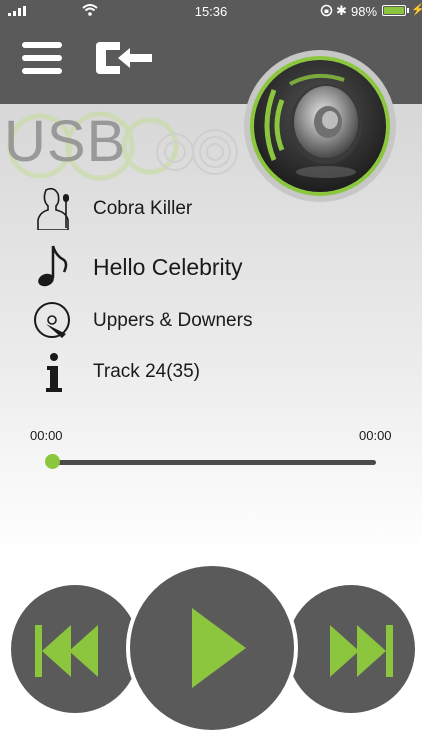 The height and width of the screenshot is (750, 422). What do you see at coordinates (341, 10) in the screenshot?
I see `bluetooth-icon: ✱` at bounding box center [341, 10].